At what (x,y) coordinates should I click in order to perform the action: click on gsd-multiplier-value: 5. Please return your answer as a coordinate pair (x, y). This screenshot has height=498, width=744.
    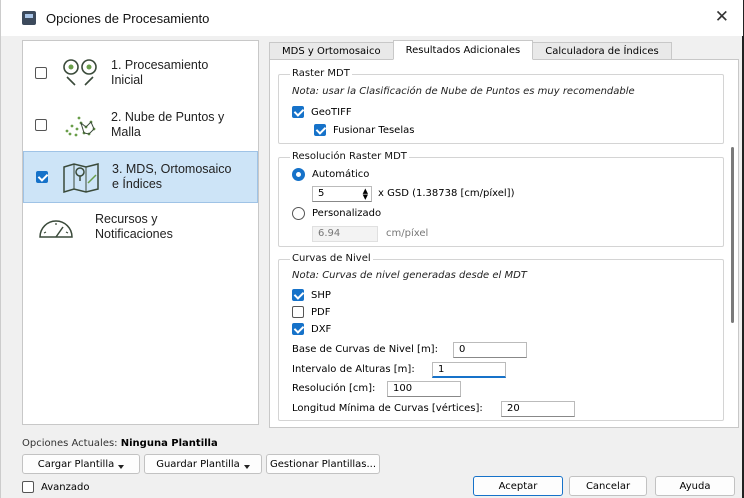
    Looking at the image, I should click on (321, 193).